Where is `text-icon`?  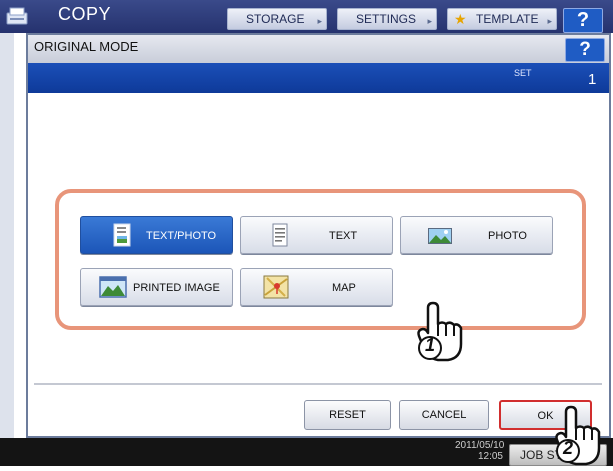 text-icon is located at coordinates (280, 236).